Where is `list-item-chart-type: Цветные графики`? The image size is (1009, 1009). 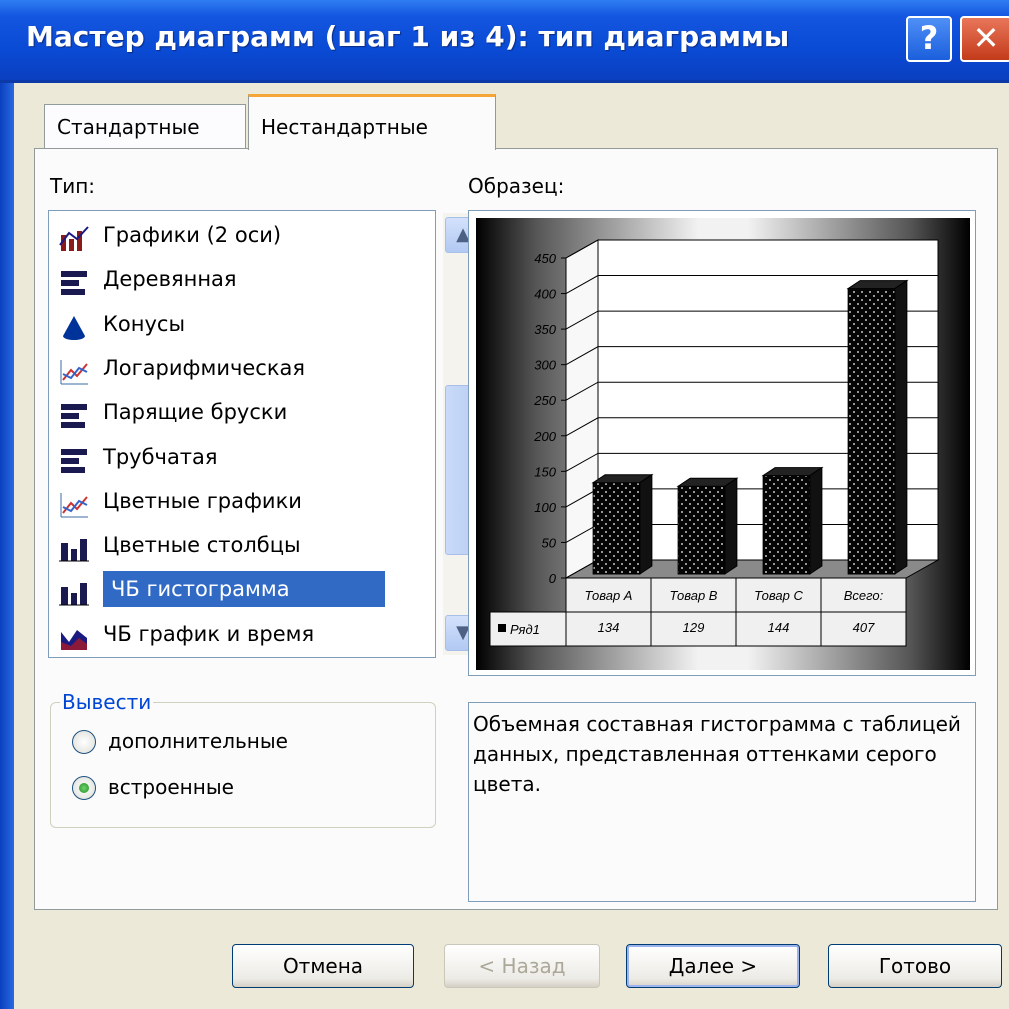
list-item-chart-type: Цветные графики is located at coordinates (222, 503).